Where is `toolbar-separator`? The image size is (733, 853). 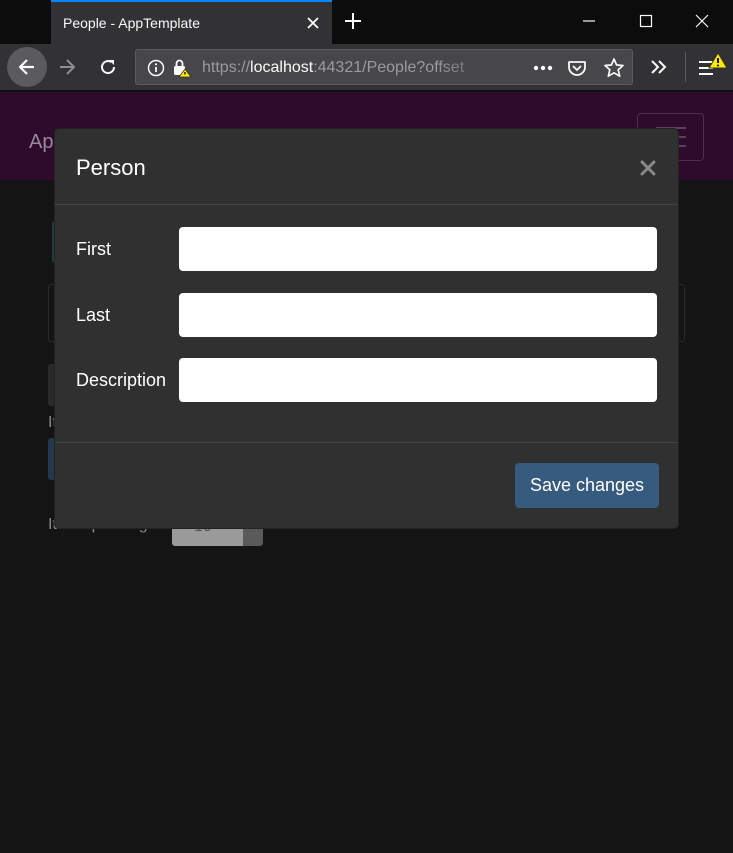 toolbar-separator is located at coordinates (685, 67).